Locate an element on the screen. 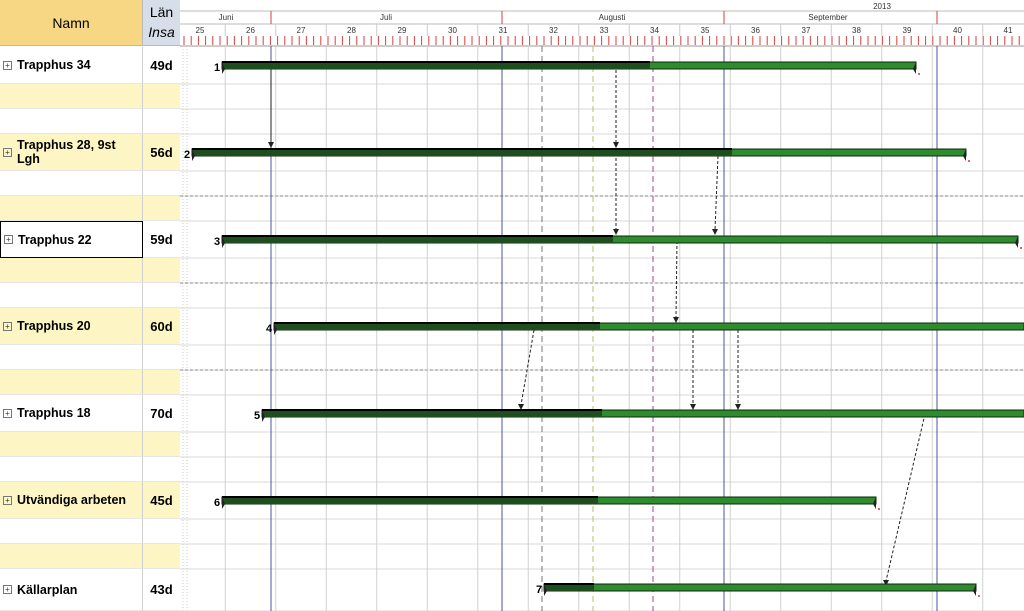  task-name: Trapphus 18 is located at coordinates (54, 413).